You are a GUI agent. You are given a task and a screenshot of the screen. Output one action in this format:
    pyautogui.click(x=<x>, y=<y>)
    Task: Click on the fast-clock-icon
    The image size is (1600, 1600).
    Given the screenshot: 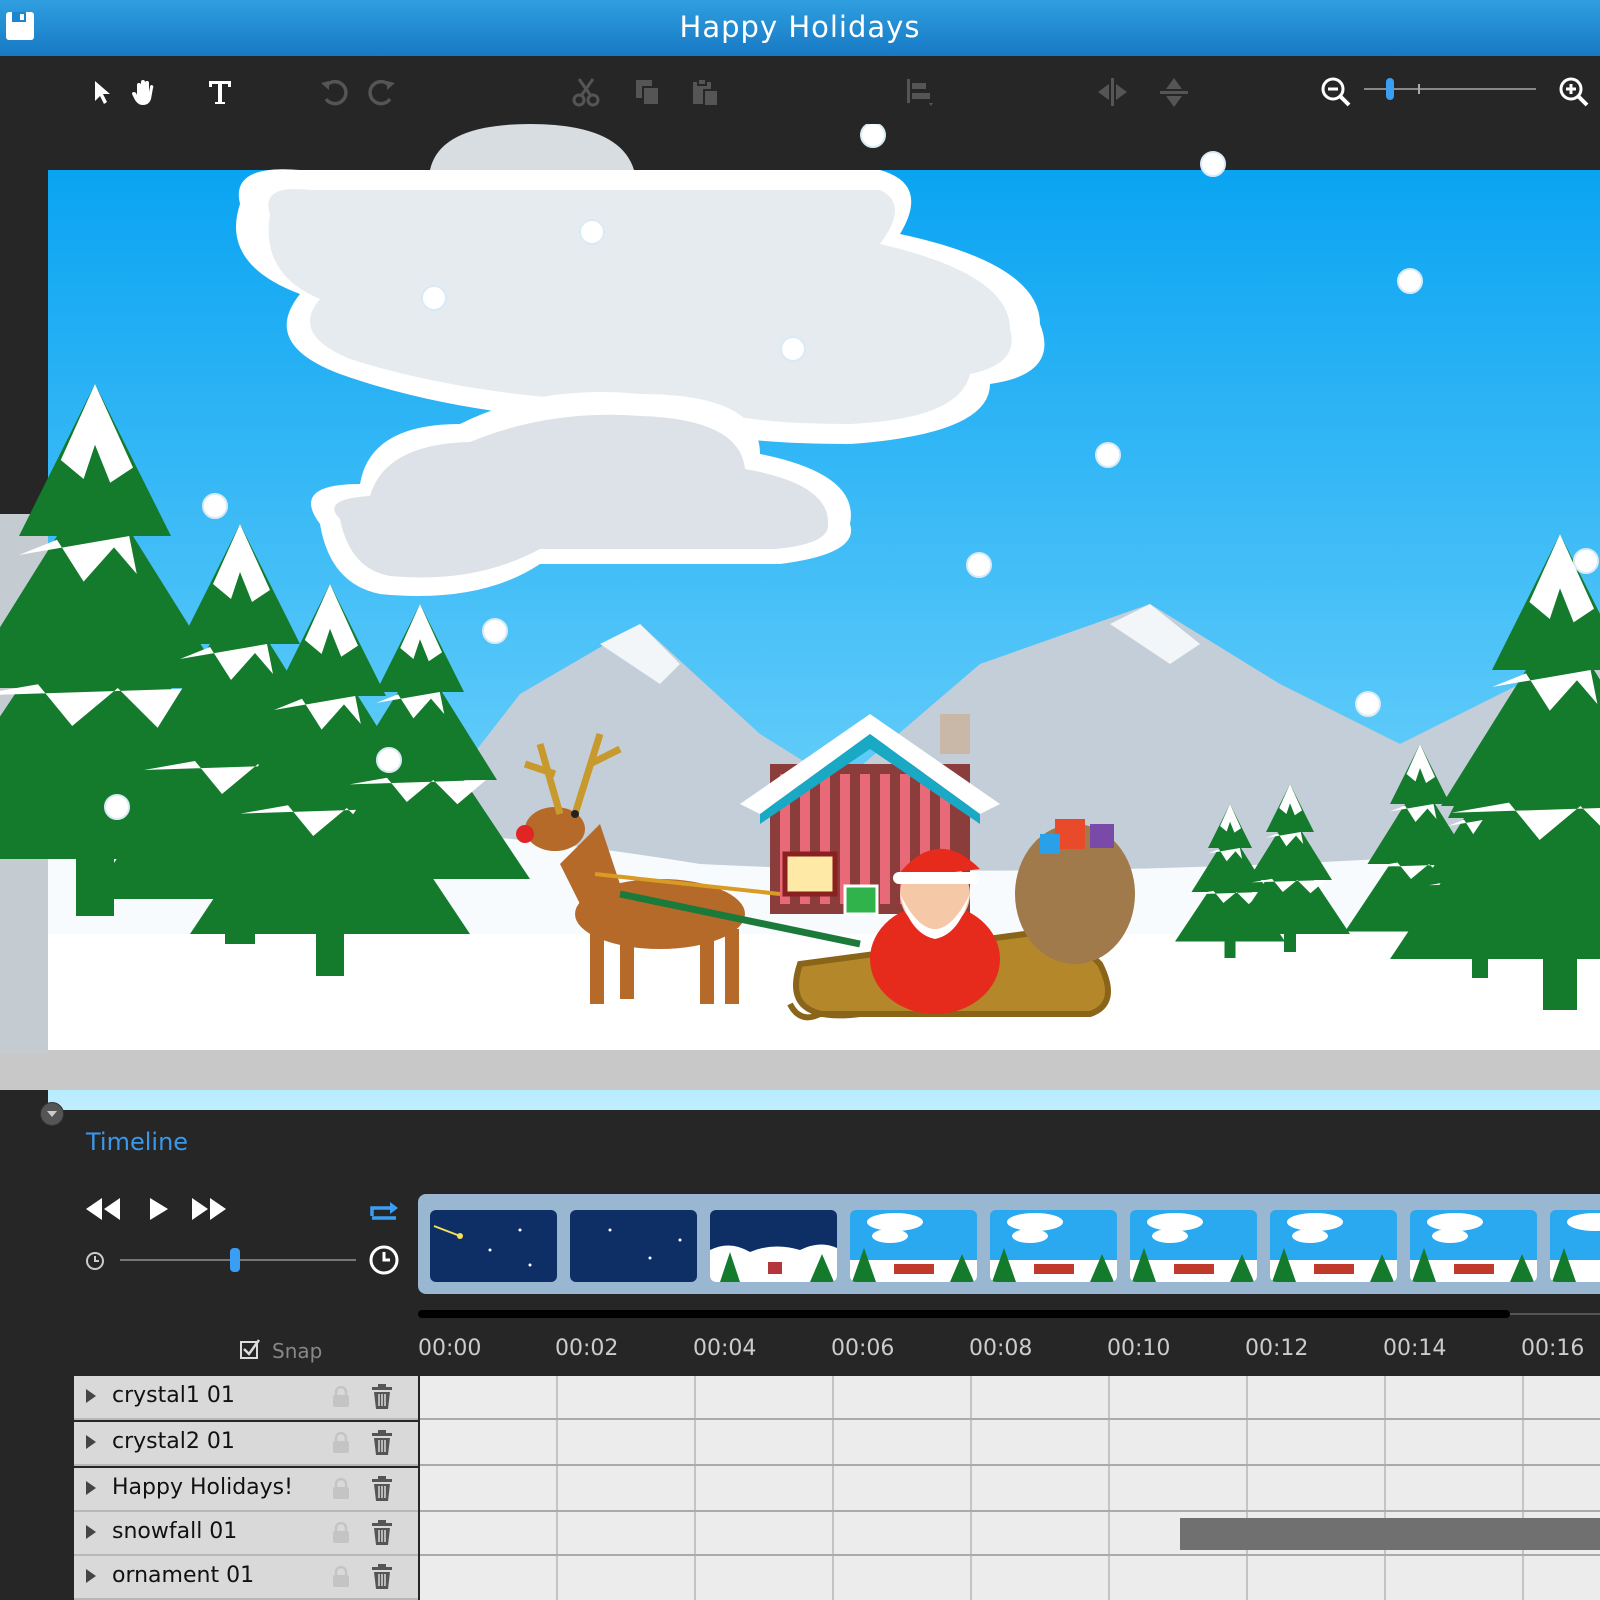 What is the action you would take?
    pyautogui.click(x=384, y=1260)
    